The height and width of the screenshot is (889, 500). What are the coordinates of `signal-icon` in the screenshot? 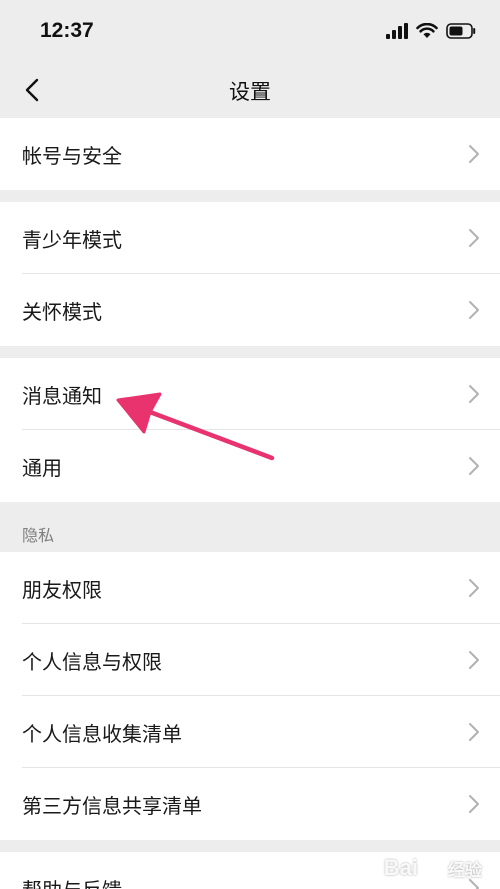 It's located at (397, 31).